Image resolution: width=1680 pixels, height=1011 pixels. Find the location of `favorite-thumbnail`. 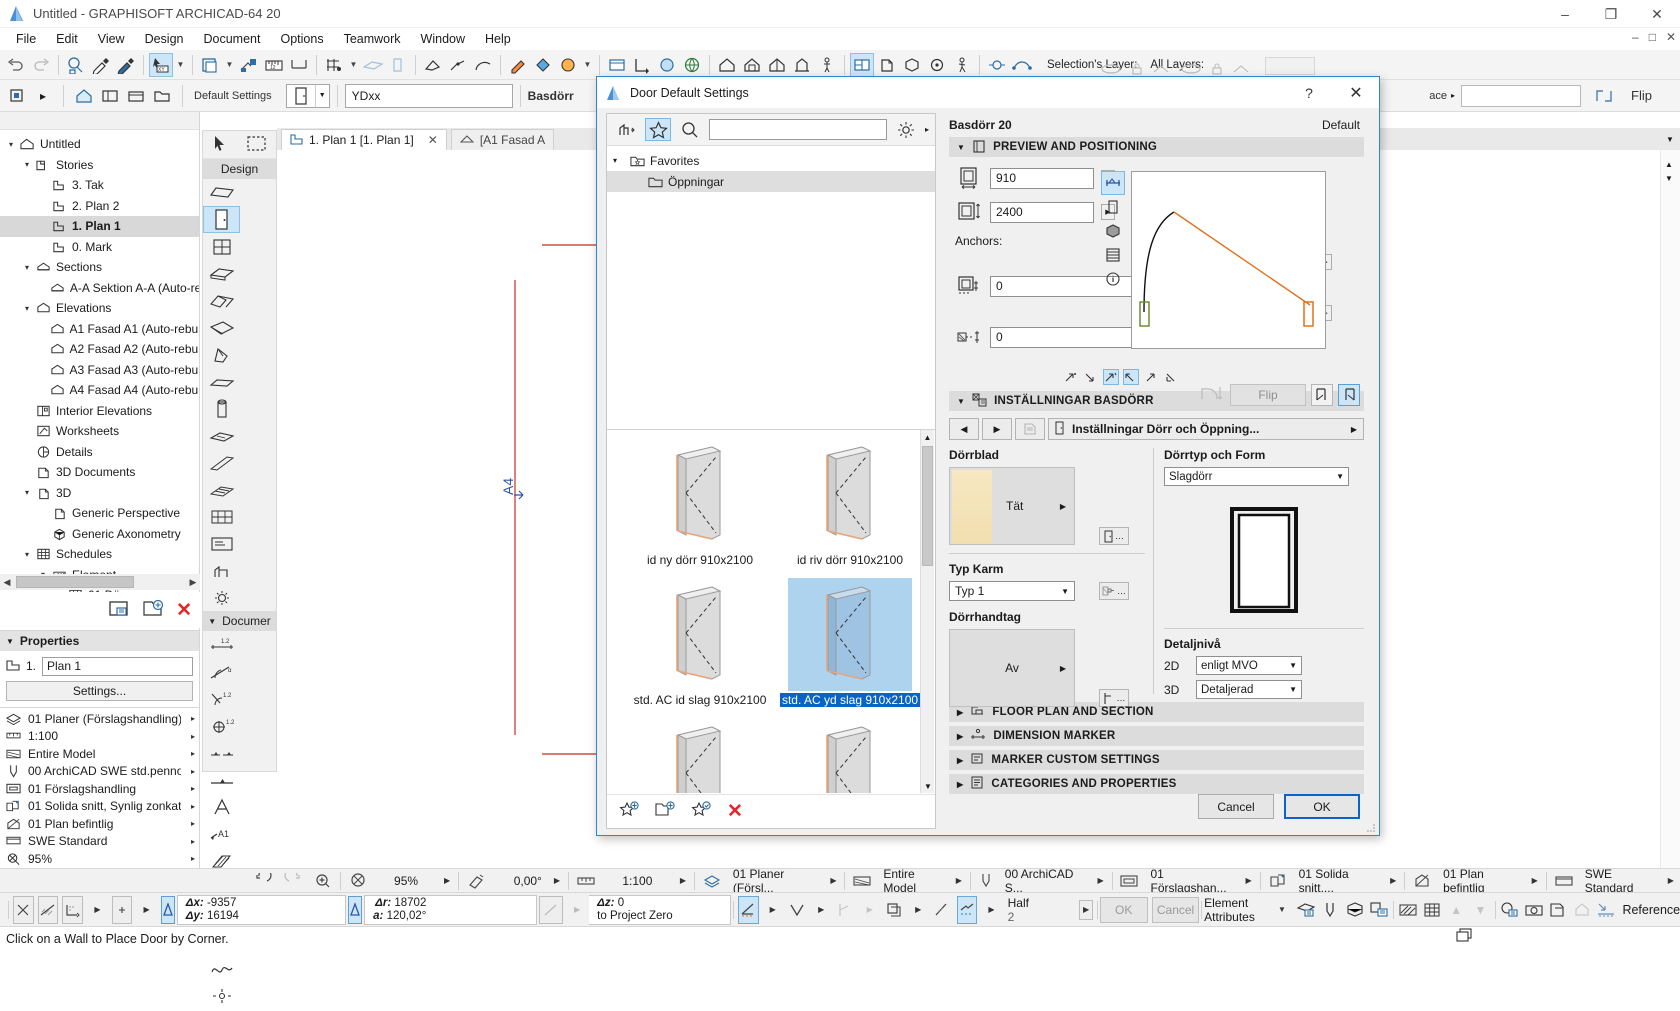

favorite-thumbnail is located at coordinates (850, 755).